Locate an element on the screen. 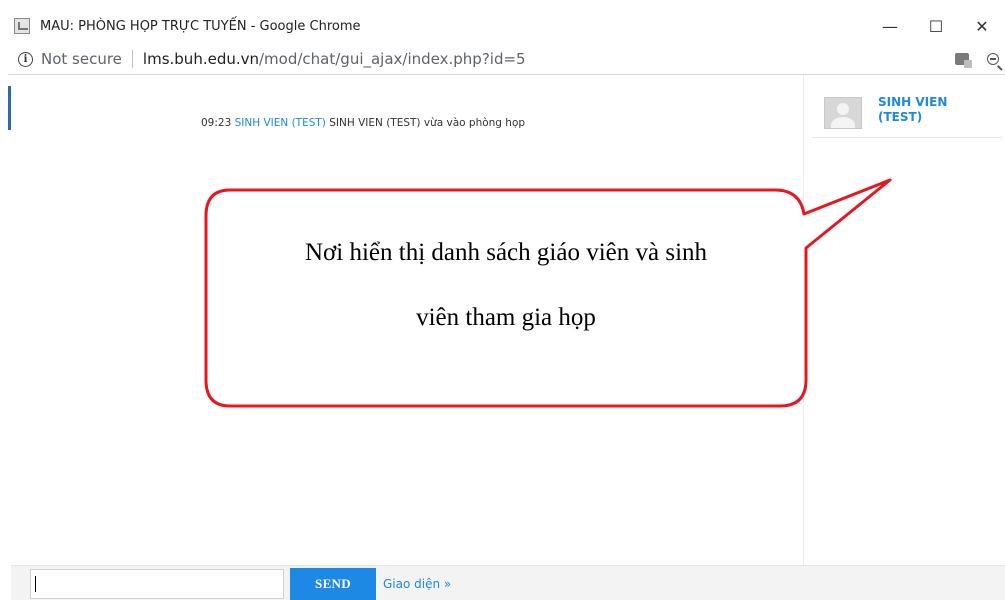  user-name: SINH VIEN (TEST) is located at coordinates (926, 116).